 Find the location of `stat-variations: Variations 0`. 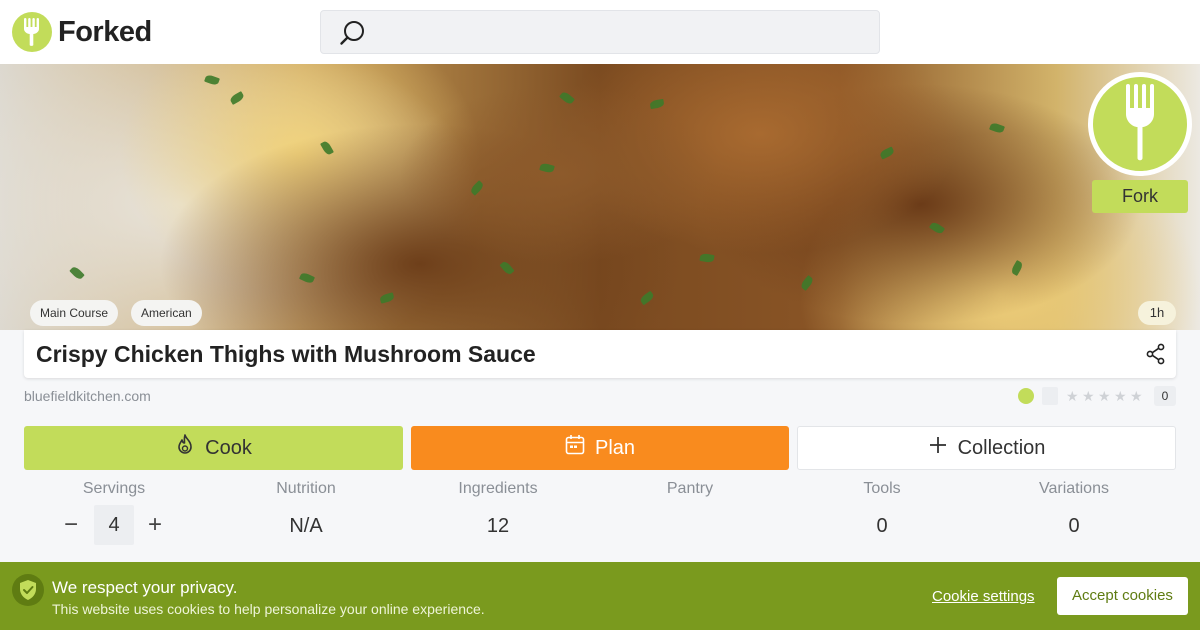

stat-variations: Variations 0 is located at coordinates (1074, 509).